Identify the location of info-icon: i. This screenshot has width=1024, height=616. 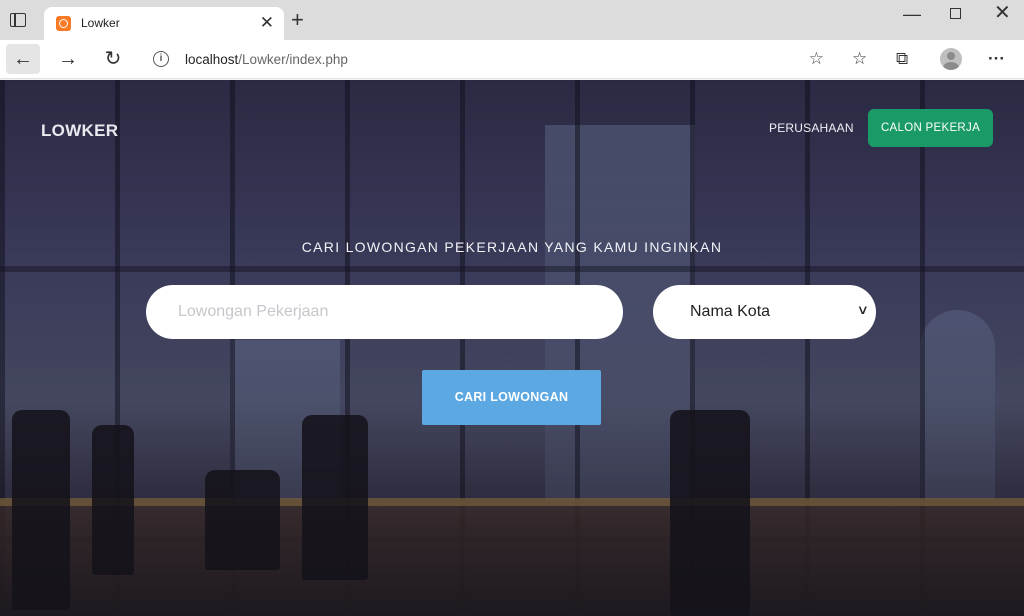
(161, 59).